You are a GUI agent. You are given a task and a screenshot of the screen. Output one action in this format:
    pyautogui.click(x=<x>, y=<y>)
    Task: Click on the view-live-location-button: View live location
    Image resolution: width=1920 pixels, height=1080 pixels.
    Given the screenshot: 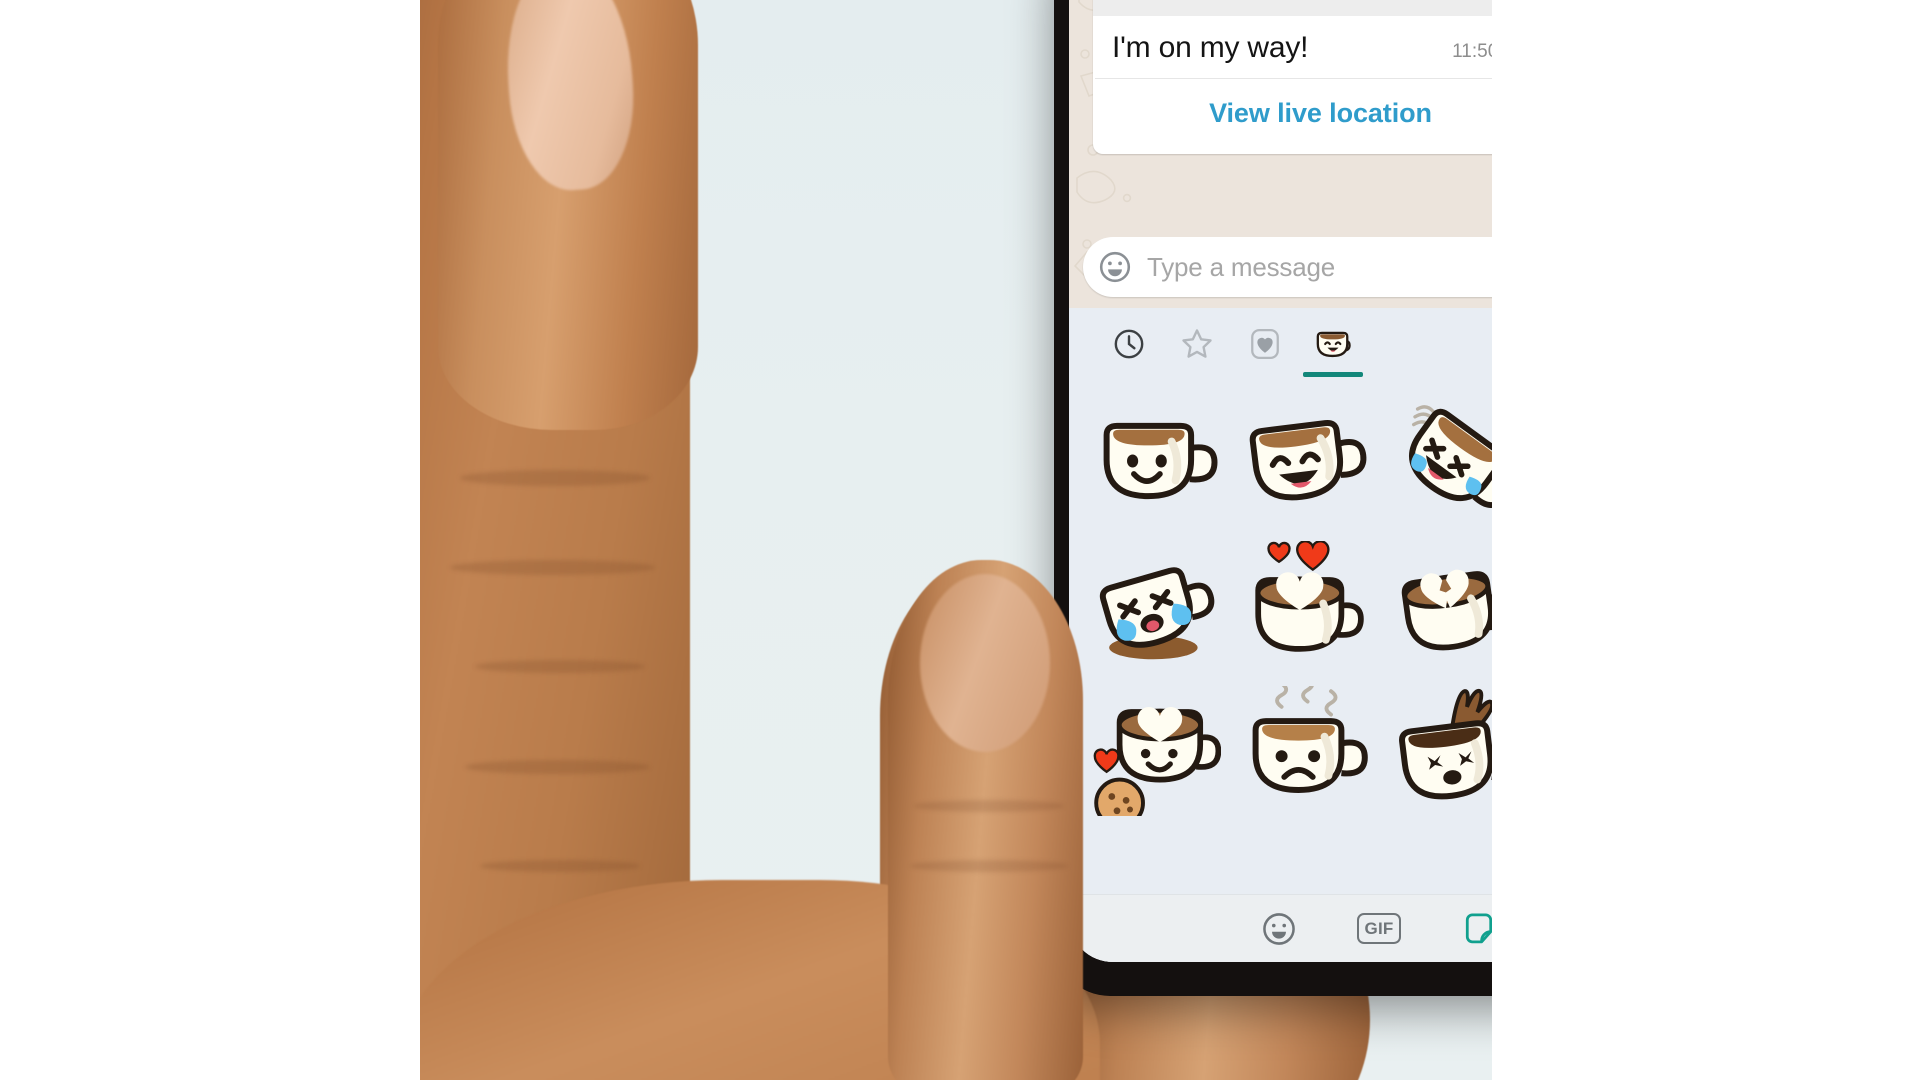 What is the action you would take?
    pyautogui.click(x=1292, y=116)
    